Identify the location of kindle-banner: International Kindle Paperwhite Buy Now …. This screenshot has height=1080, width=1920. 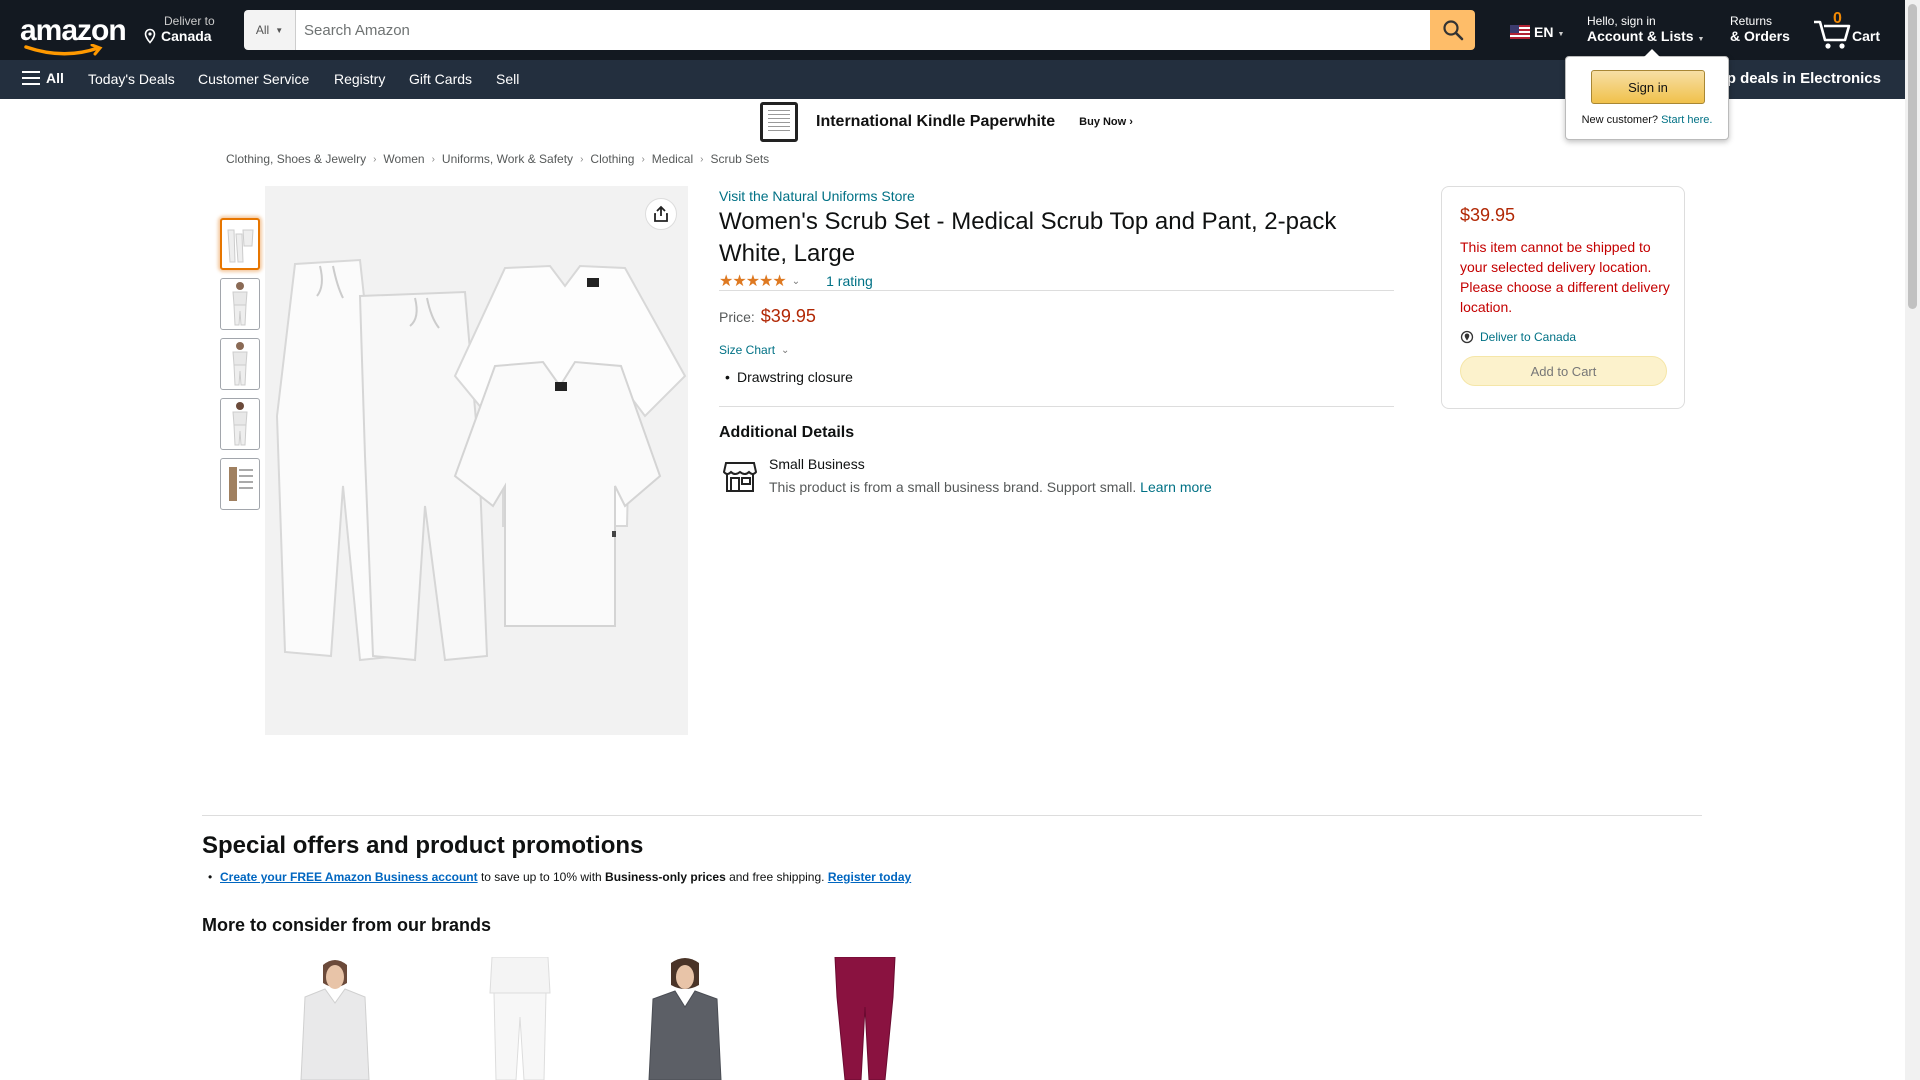
(946, 122).